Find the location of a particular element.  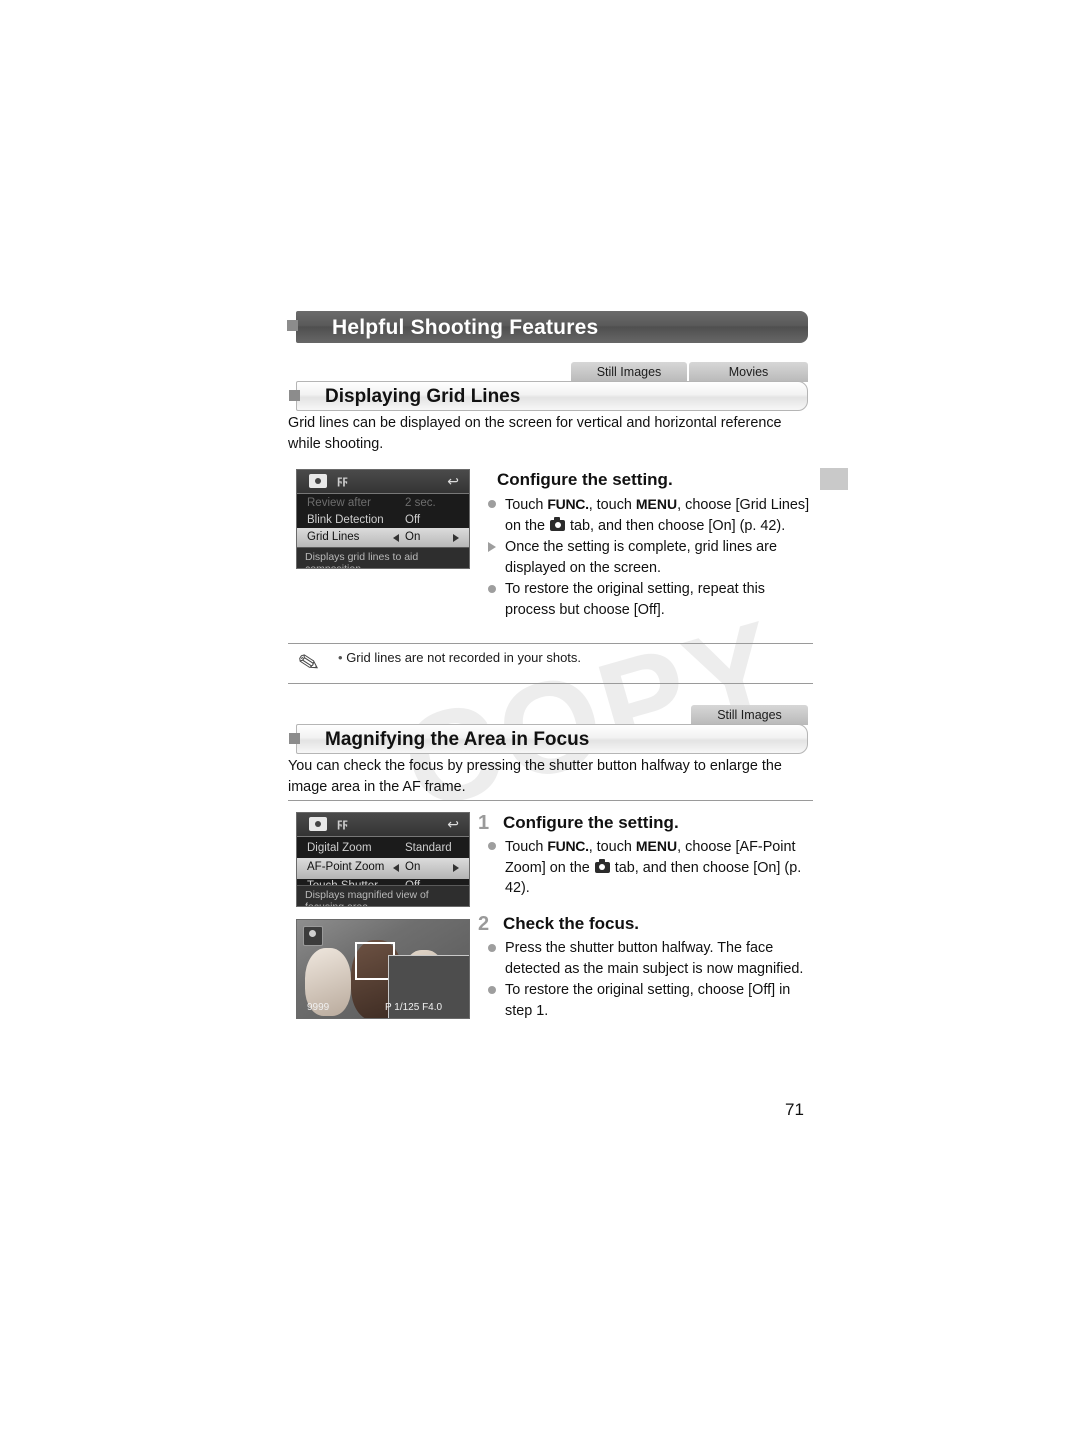

screen2-row-1: AF-Point Zoom On is located at coordinates (383, 868).